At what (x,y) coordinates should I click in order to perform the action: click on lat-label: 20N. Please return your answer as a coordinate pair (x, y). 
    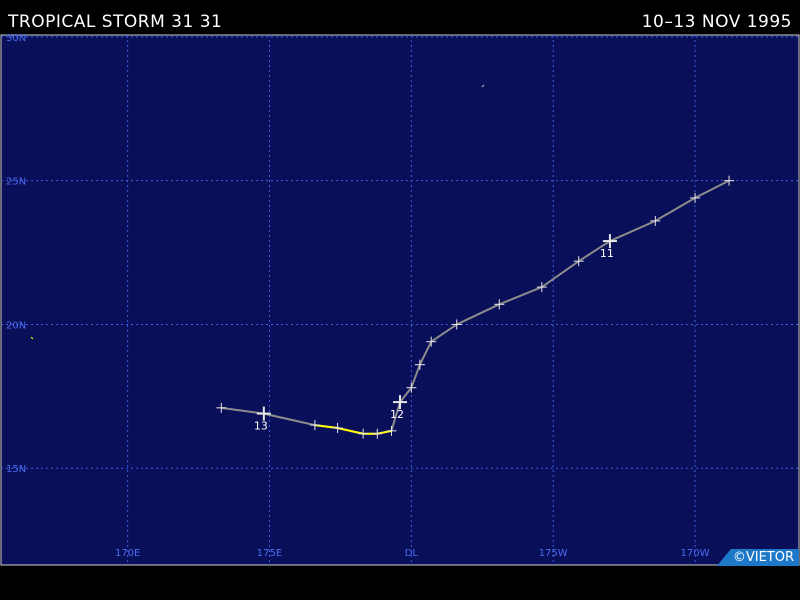
    Looking at the image, I should click on (16, 325).